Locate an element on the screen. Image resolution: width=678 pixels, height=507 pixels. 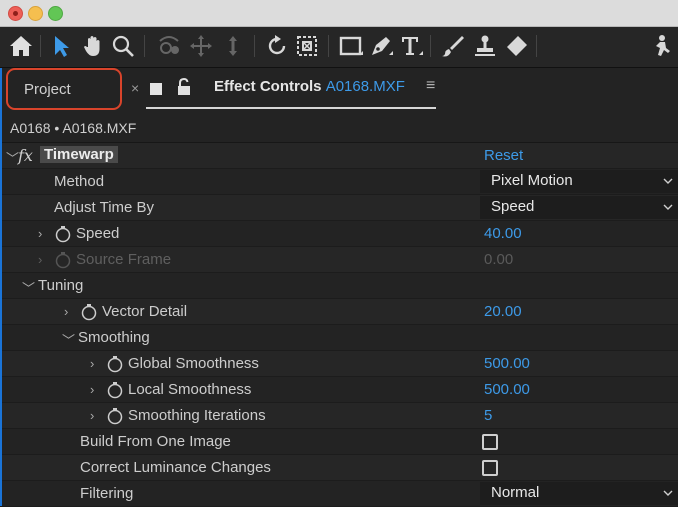
property-group-tuning: ﹀ Tuning is located at coordinates (339, 286).